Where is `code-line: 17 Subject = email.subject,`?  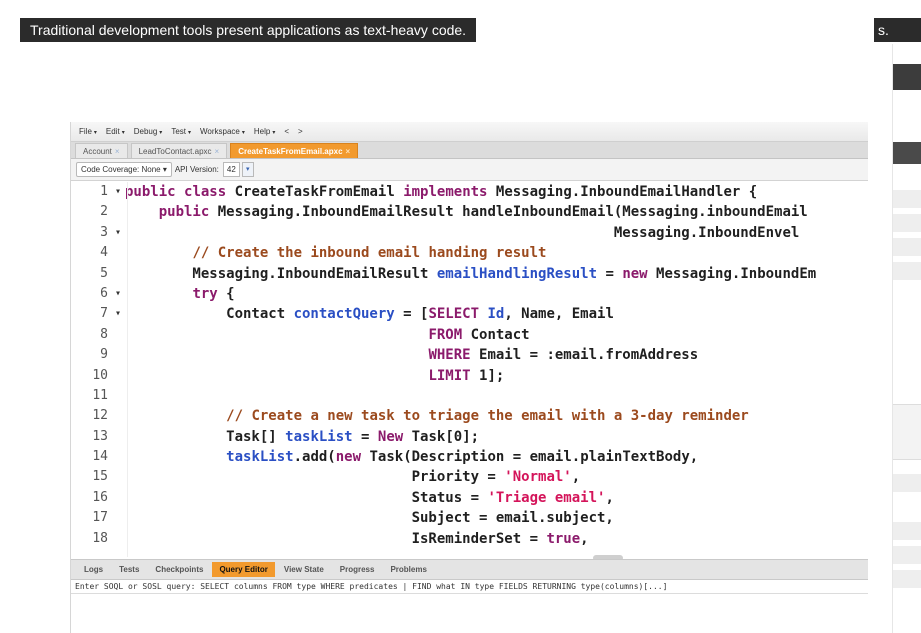 code-line: 17 Subject = email.subject, is located at coordinates (469, 518).